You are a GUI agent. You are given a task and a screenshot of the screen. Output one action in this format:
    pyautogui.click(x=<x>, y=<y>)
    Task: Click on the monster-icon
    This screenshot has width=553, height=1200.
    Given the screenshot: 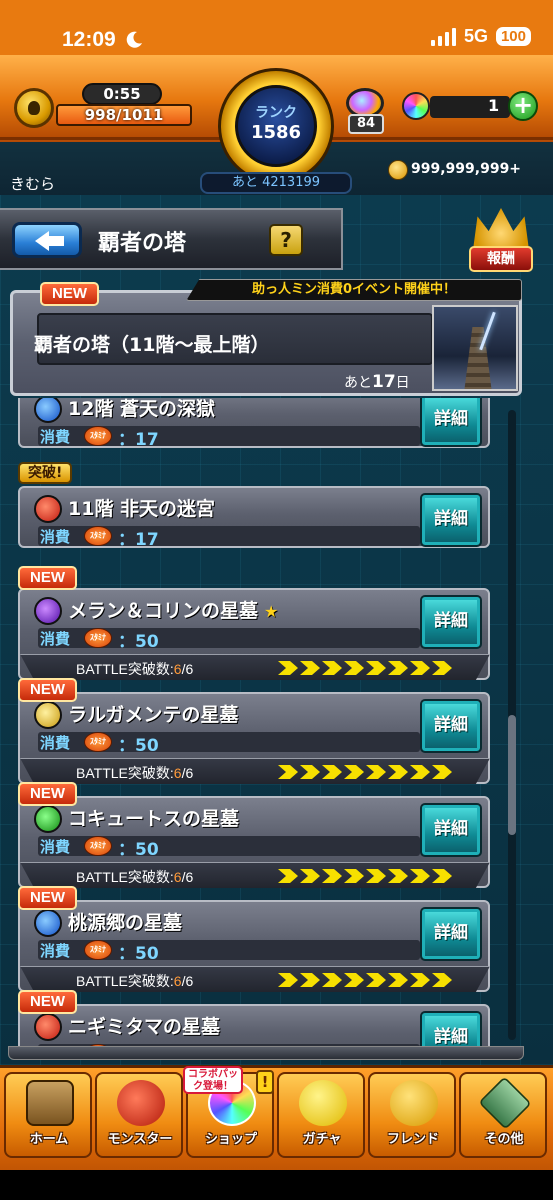 What is the action you would take?
    pyautogui.click(x=141, y=1103)
    